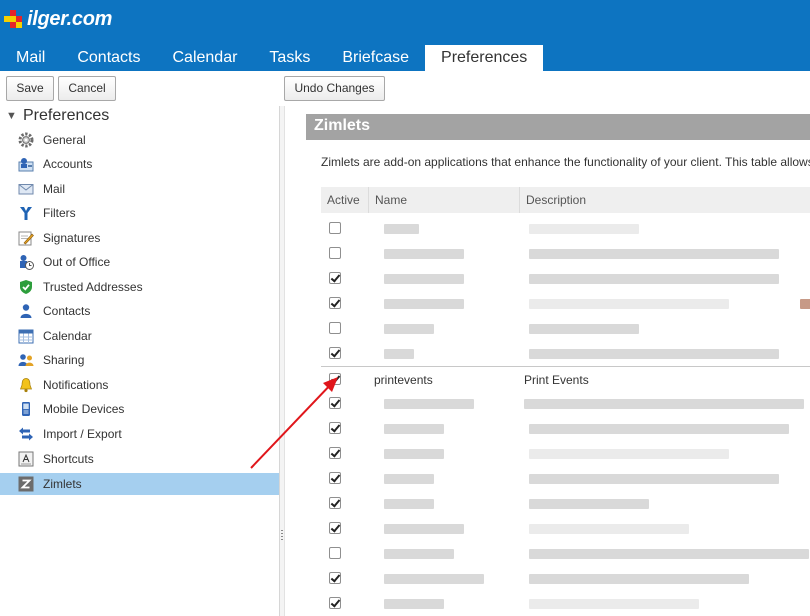 This screenshot has width=810, height=616. I want to click on import-export-icon, so click(26, 434).